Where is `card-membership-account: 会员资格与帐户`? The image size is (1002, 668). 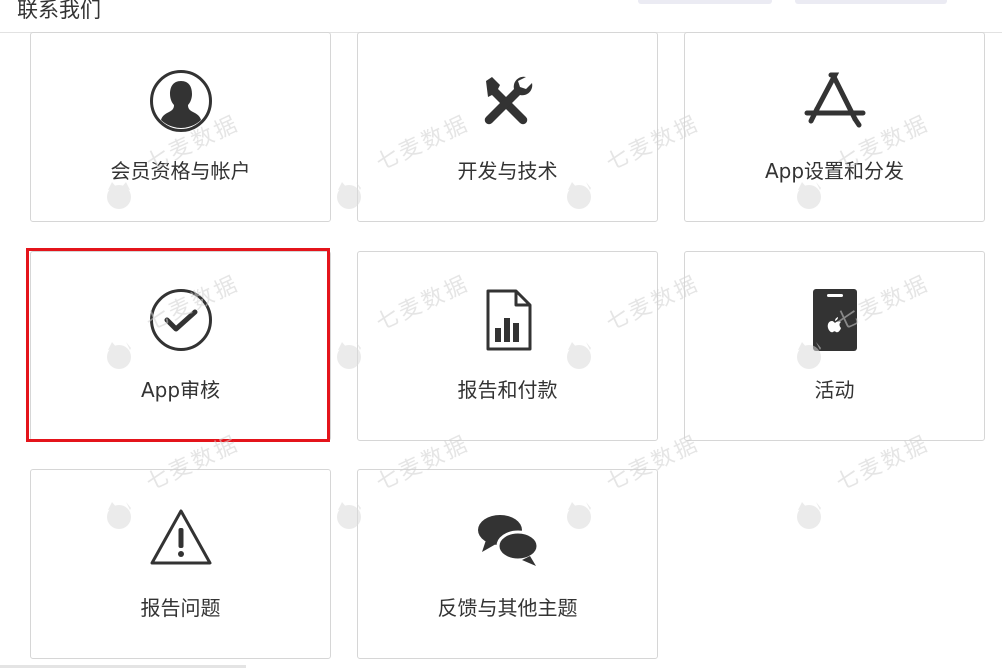
card-membership-account: 会员资格与帐户 is located at coordinates (180, 127).